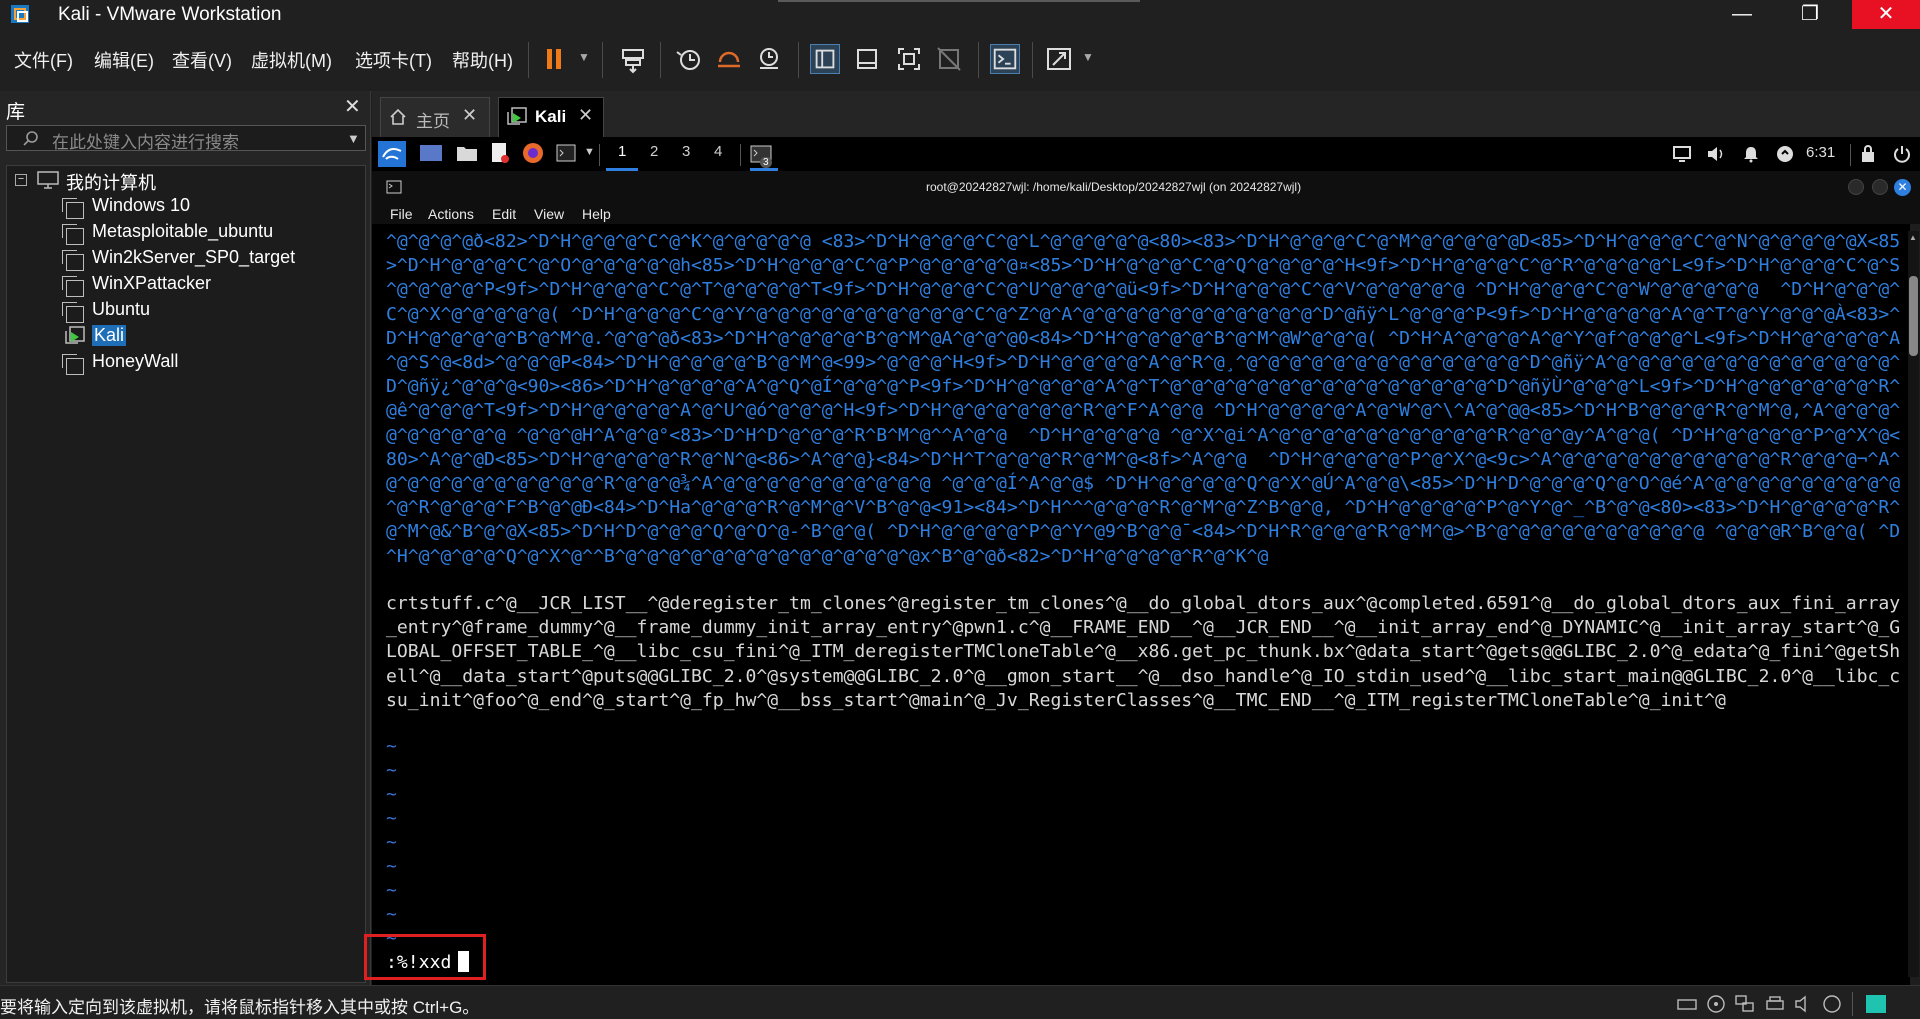  What do you see at coordinates (1088, 57) in the screenshot?
I see `stretch-dropdown-icon: ▼` at bounding box center [1088, 57].